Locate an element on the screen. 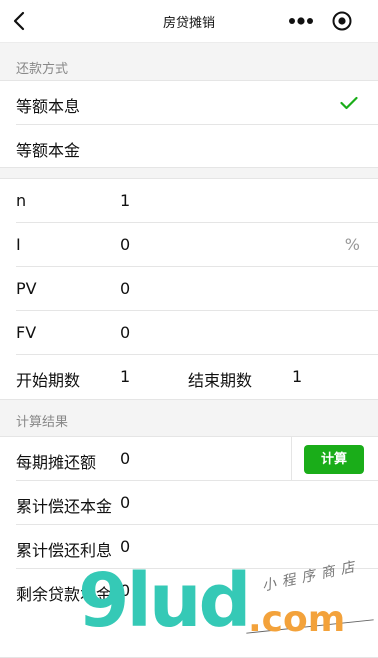 This screenshot has height=658, width=378. cumulative-interest-label: 累计偿还利息 is located at coordinates (64, 550).